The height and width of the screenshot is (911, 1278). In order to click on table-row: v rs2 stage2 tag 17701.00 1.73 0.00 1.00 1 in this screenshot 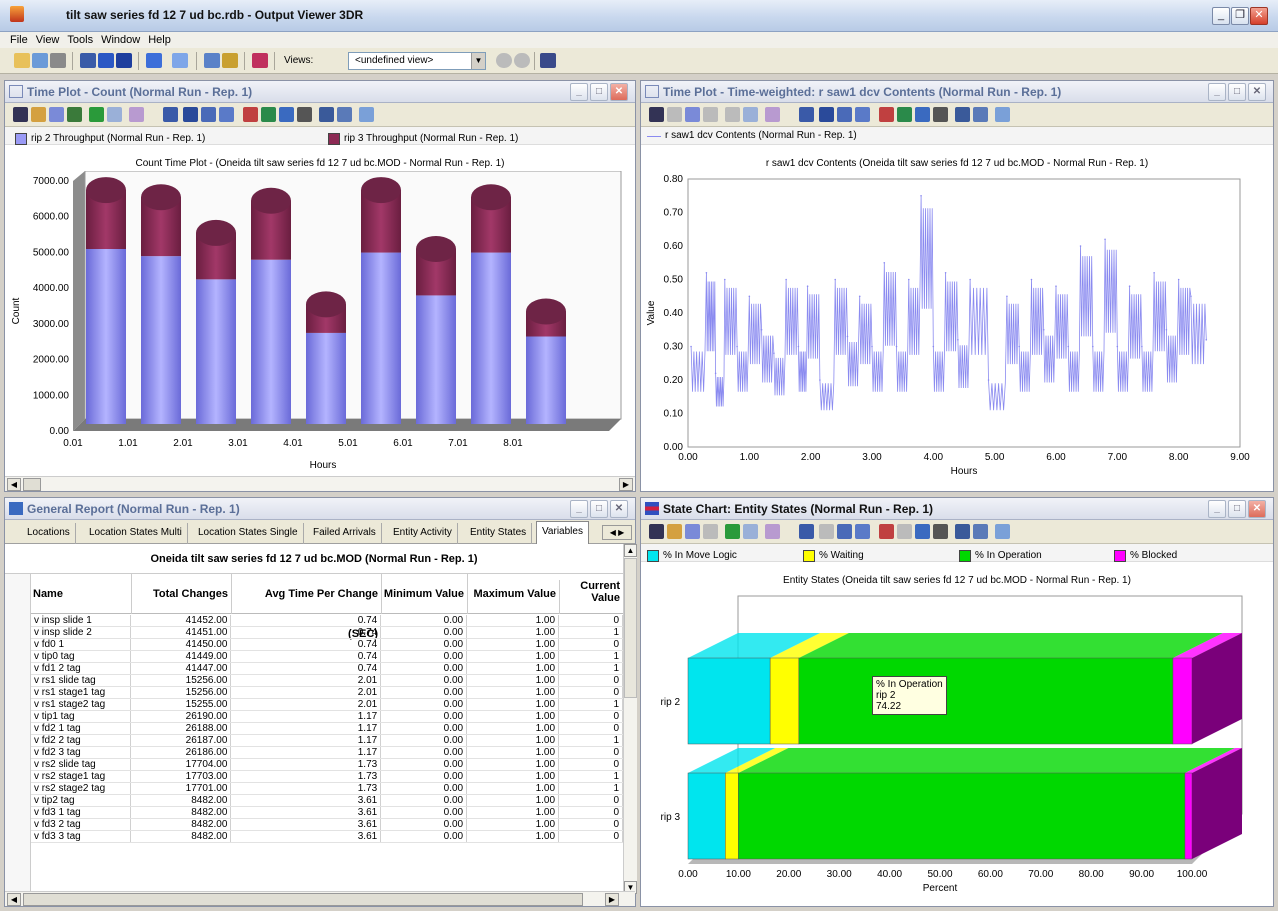, I will do `click(327, 789)`.